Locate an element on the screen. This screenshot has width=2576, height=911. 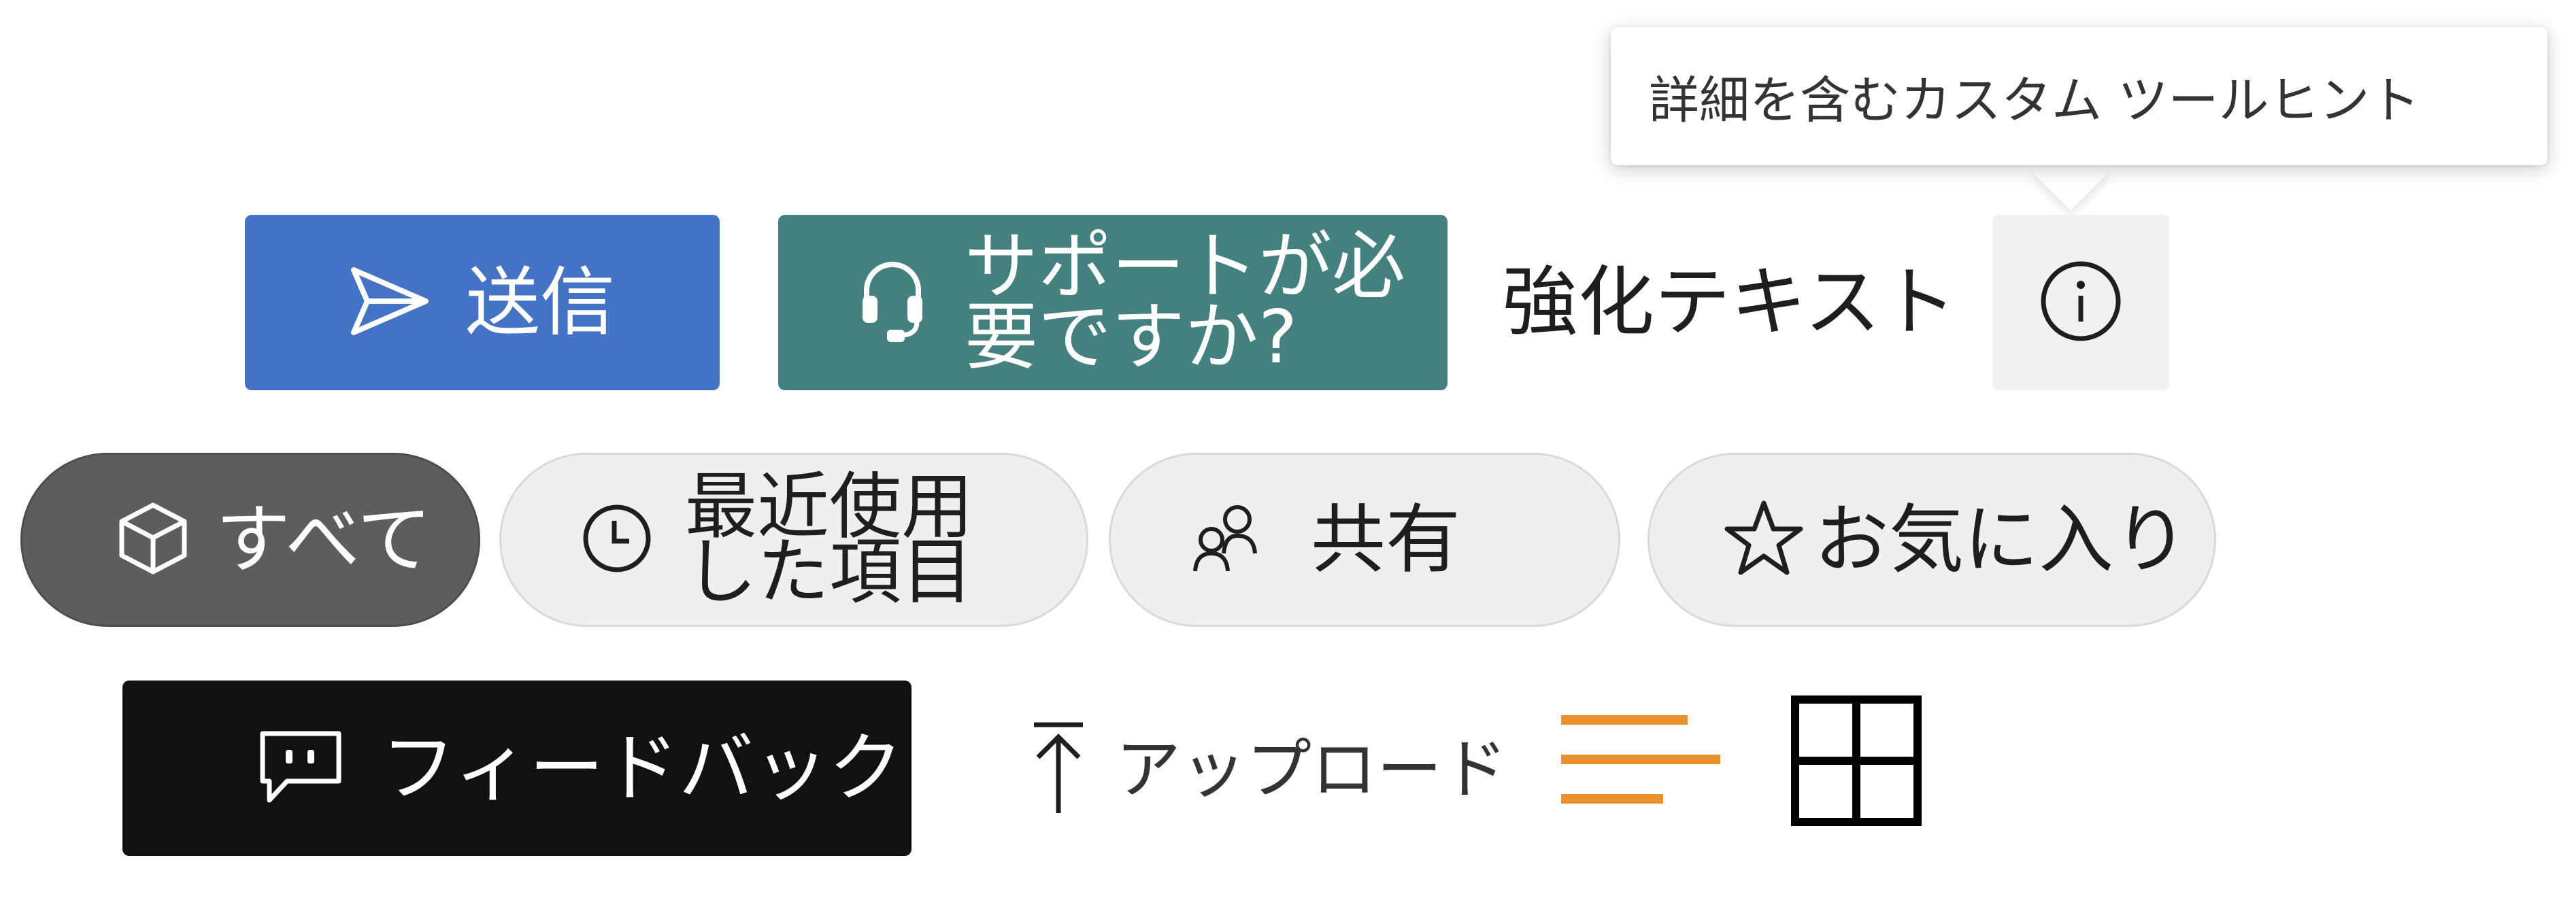
feedback-button: フィードバック is located at coordinates (516, 768).